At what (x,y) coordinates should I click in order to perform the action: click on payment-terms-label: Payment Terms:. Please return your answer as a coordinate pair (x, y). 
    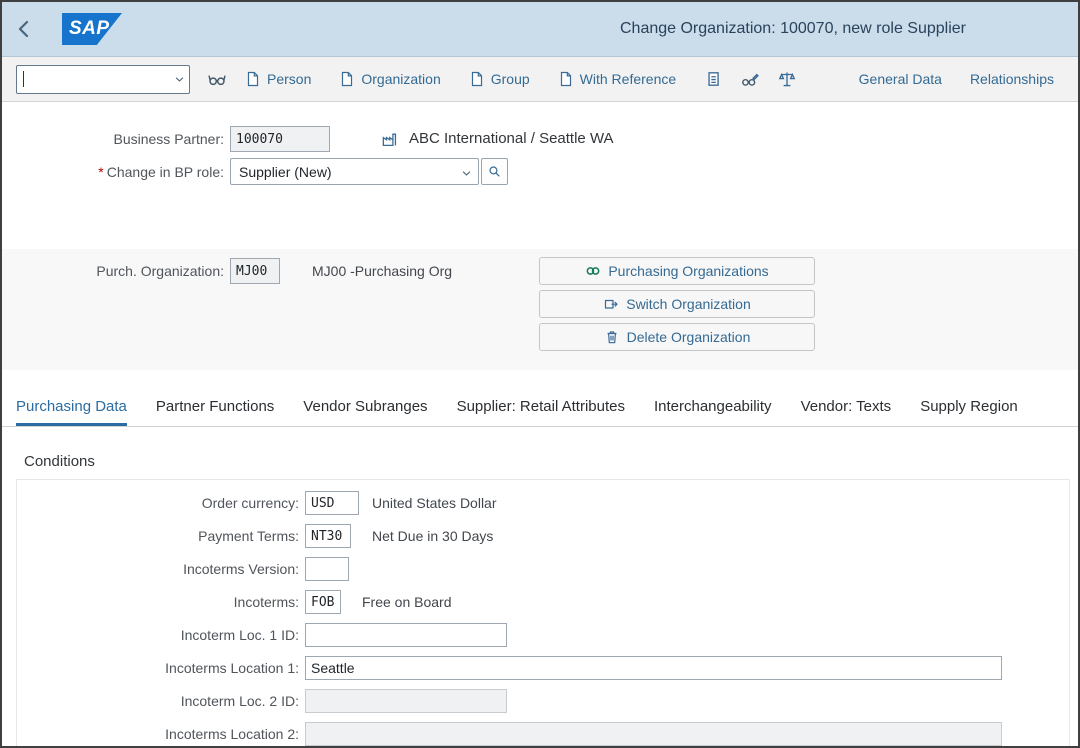
    Looking at the image, I should click on (248, 536).